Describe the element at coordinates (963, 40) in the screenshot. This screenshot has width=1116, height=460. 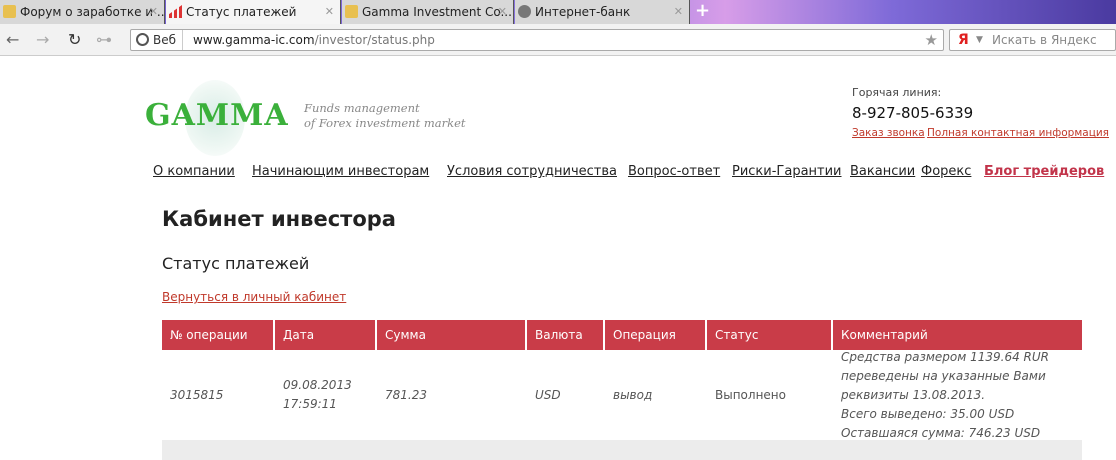
I see `yandex-logo: Я` at that location.